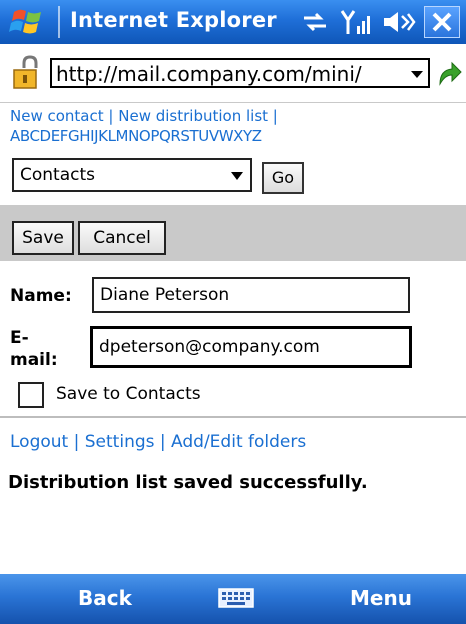 This screenshot has height=624, width=466. What do you see at coordinates (209, 74) in the screenshot?
I see `url-text: http://mail.company.com/mini/` at bounding box center [209, 74].